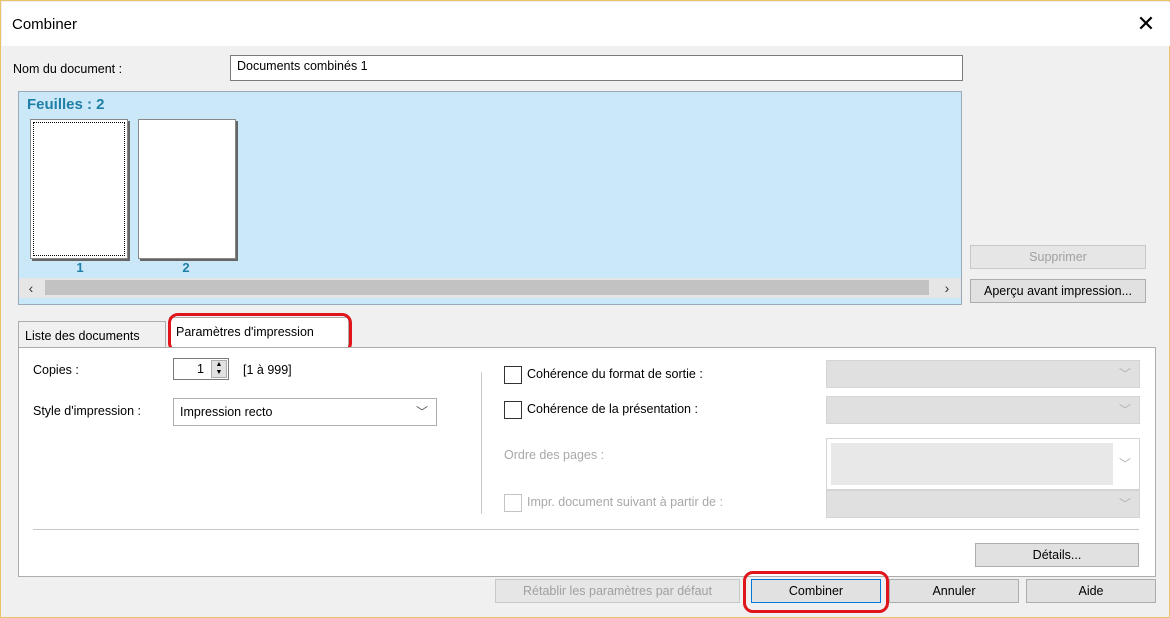  What do you see at coordinates (554, 455) in the screenshot?
I see `page-order-label: Ordre des pages :` at bounding box center [554, 455].